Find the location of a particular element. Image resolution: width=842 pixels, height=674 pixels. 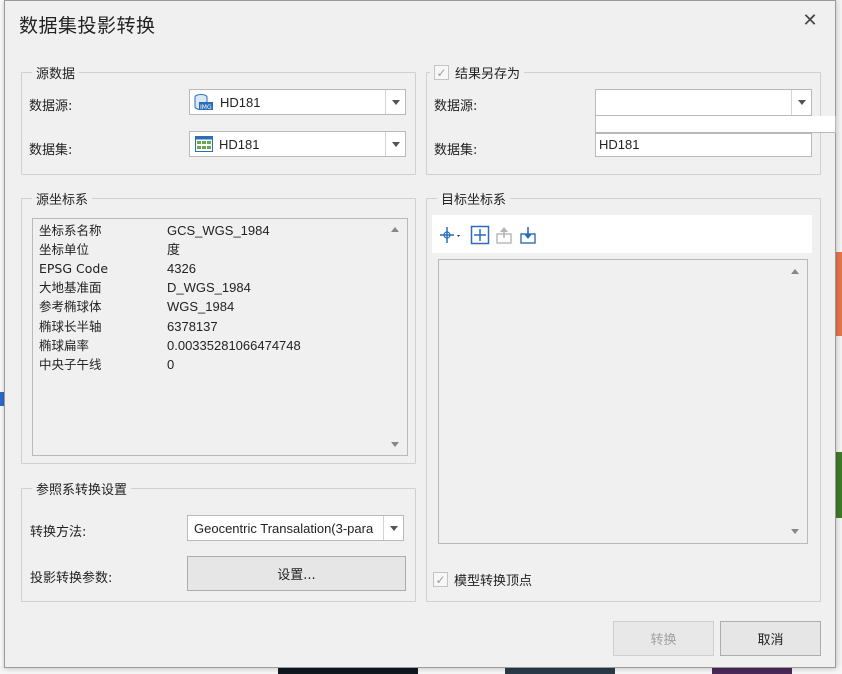

source-crs-group-title: 源坐标系 is located at coordinates (62, 198).